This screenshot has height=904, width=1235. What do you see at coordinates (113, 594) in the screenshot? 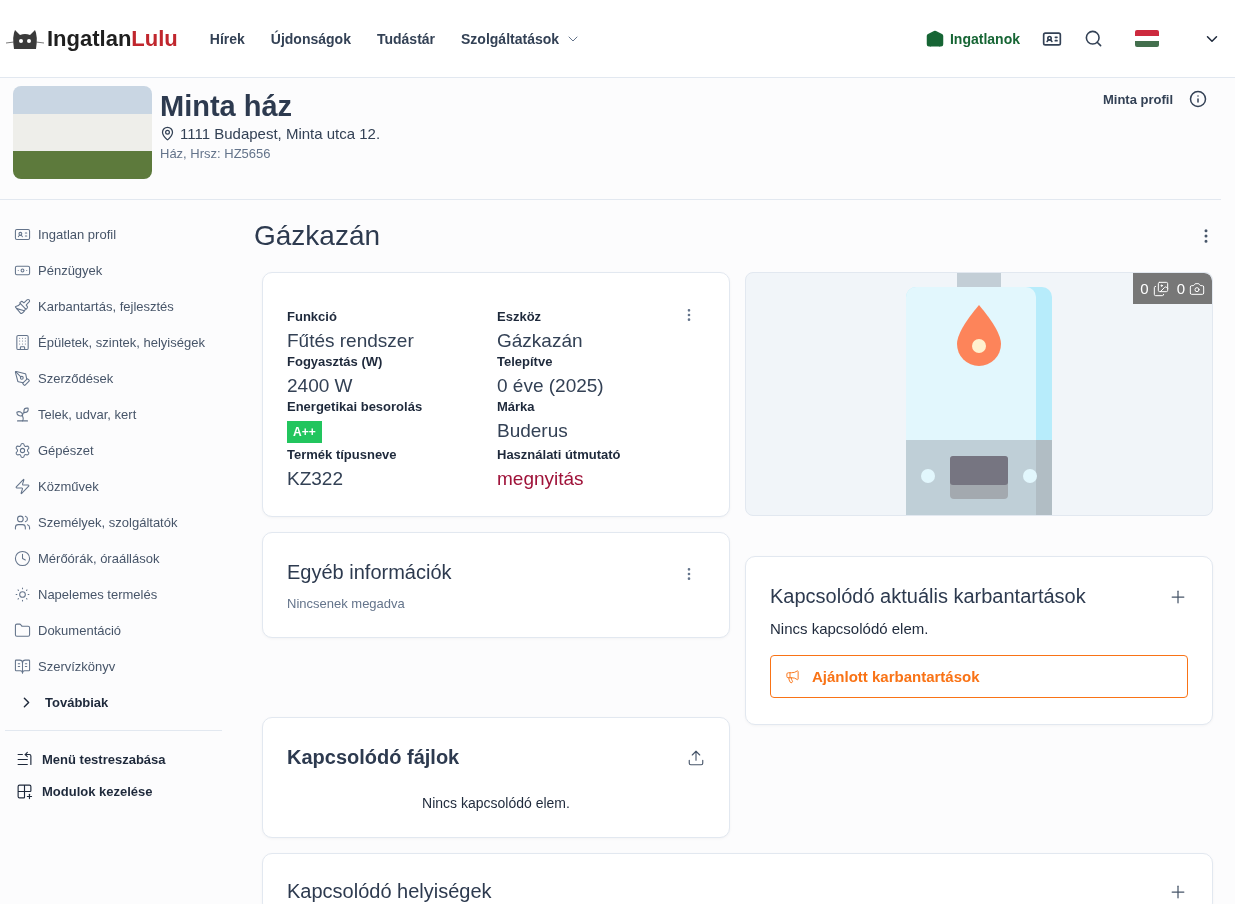
I see `sidebar-item: Napelemes termelés` at bounding box center [113, 594].